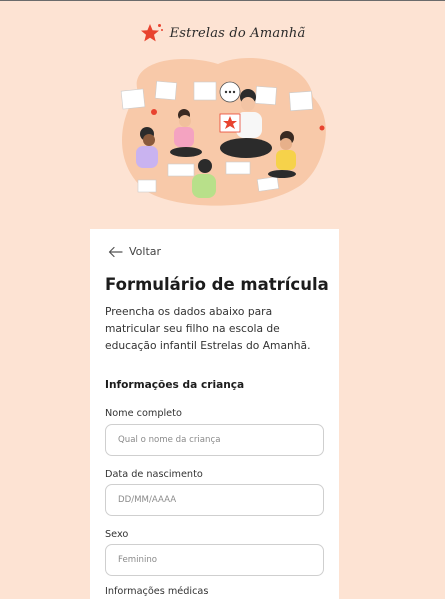 This screenshot has width=445, height=599. What do you see at coordinates (154, 474) in the screenshot?
I see `birth-date-label: Data de nascimento` at bounding box center [154, 474].